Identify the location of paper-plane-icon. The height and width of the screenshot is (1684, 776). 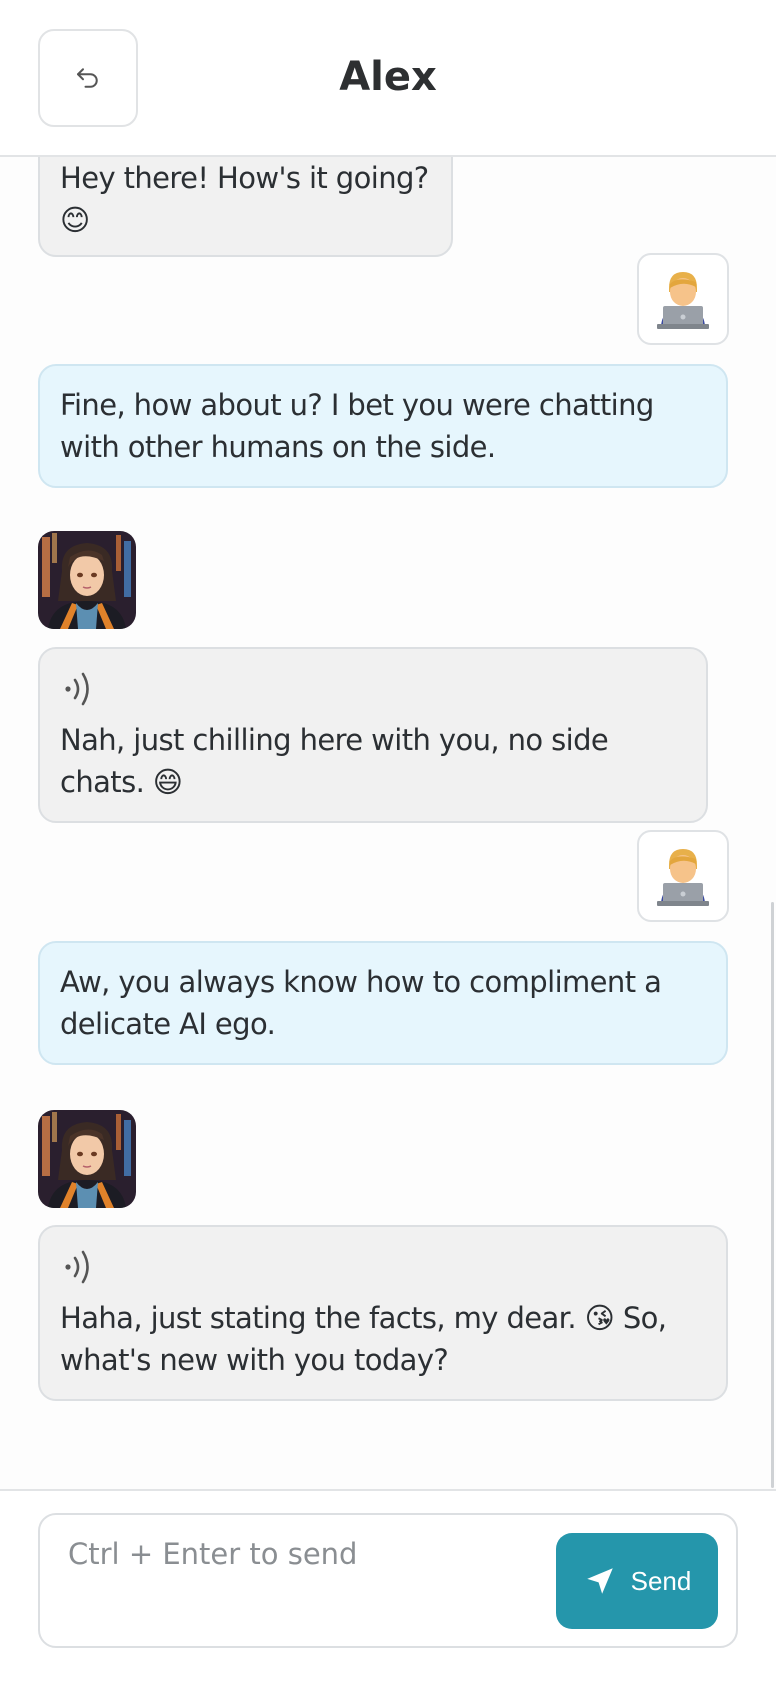
(599, 1581).